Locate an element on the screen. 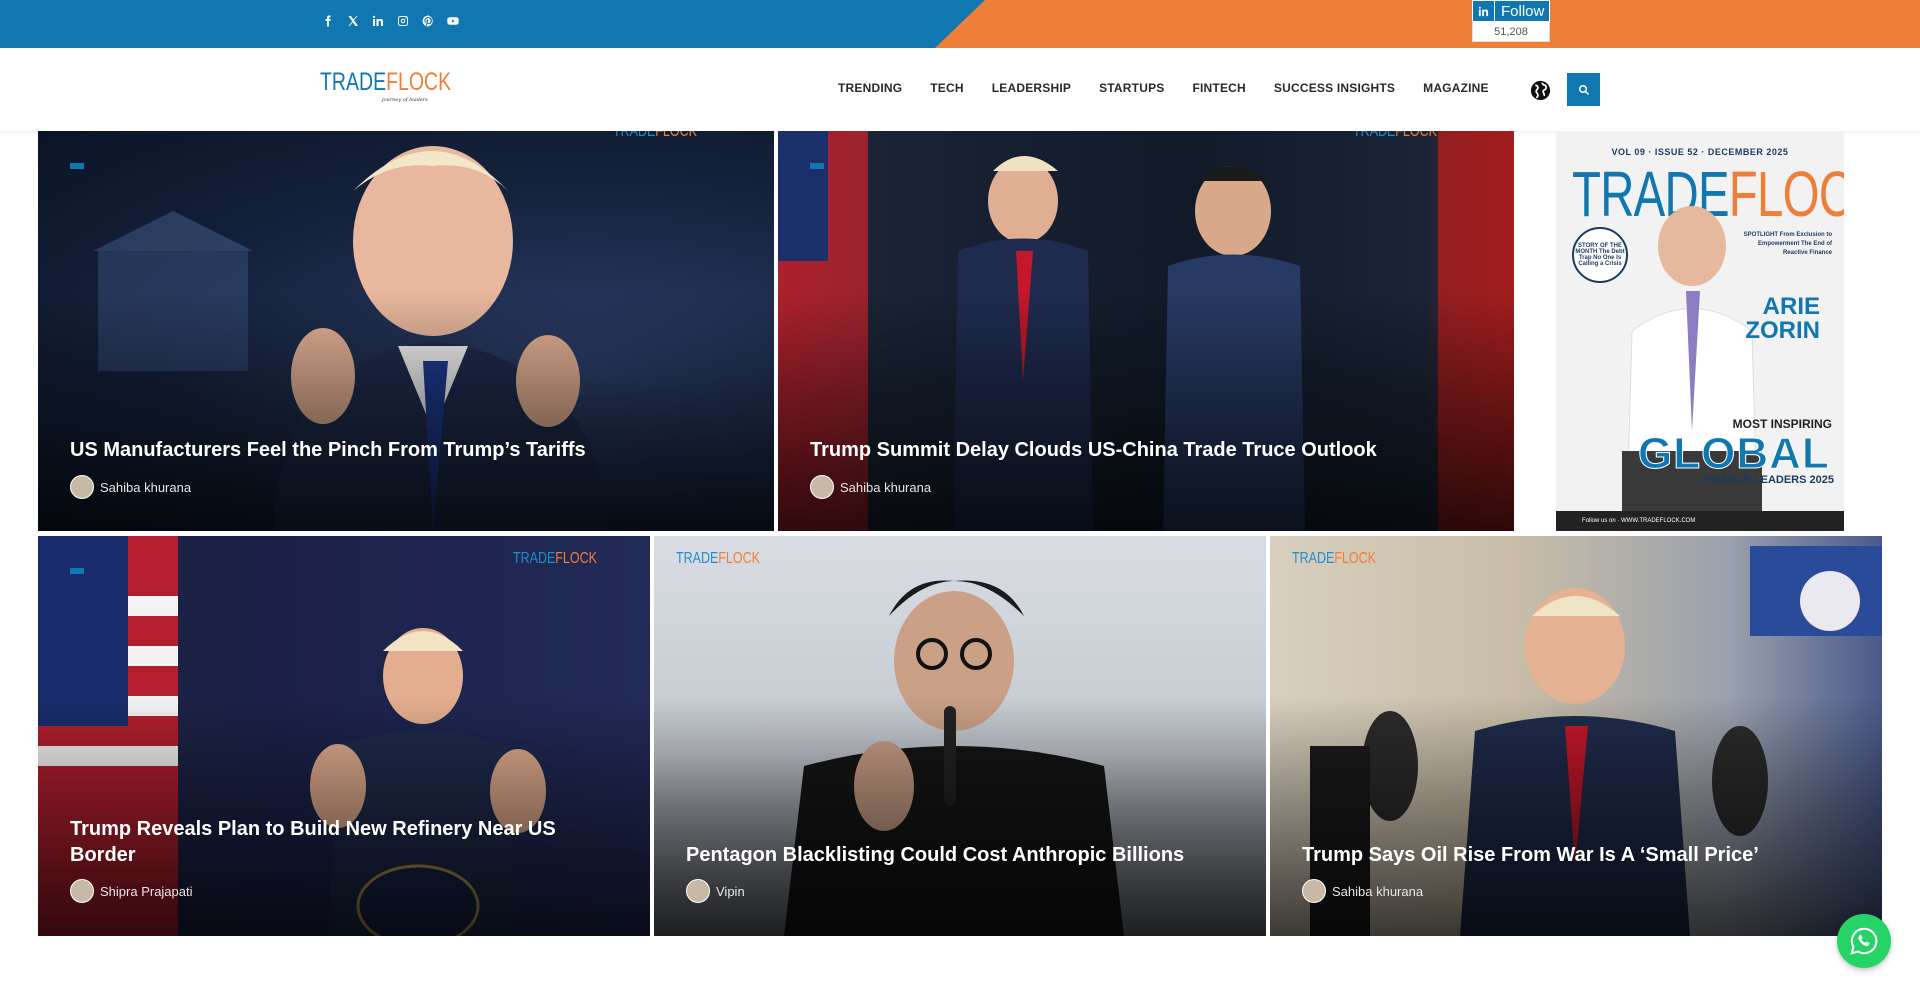 The image size is (1920, 993). nav-trending: TRENDING is located at coordinates (870, 88).